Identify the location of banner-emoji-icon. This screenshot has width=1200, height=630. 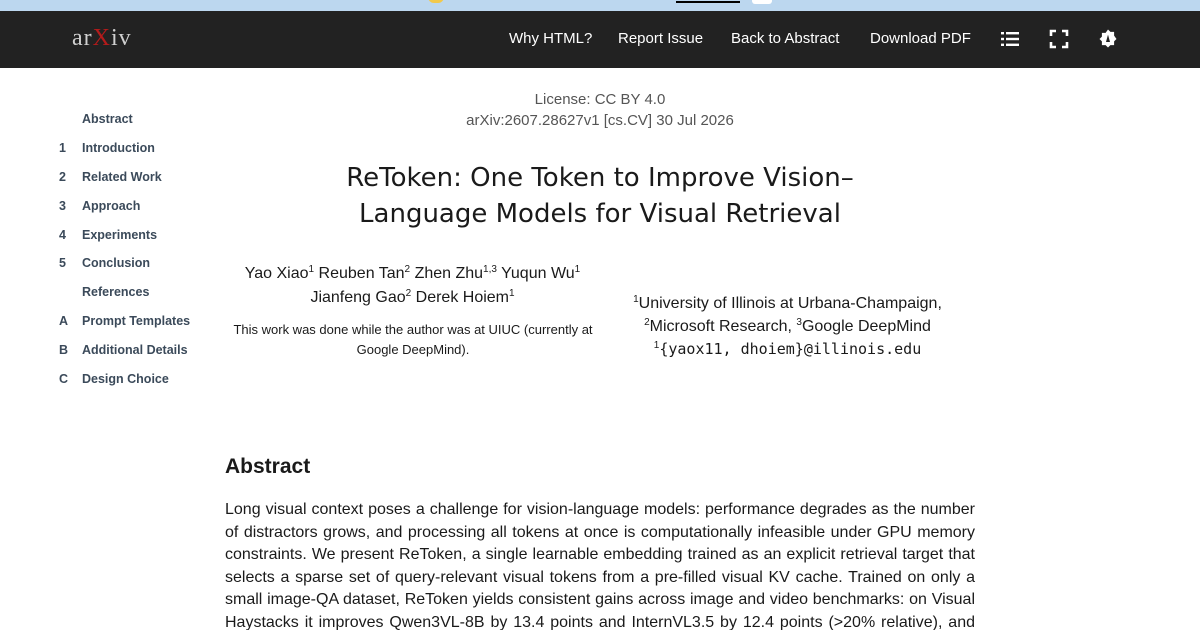
(436, 1).